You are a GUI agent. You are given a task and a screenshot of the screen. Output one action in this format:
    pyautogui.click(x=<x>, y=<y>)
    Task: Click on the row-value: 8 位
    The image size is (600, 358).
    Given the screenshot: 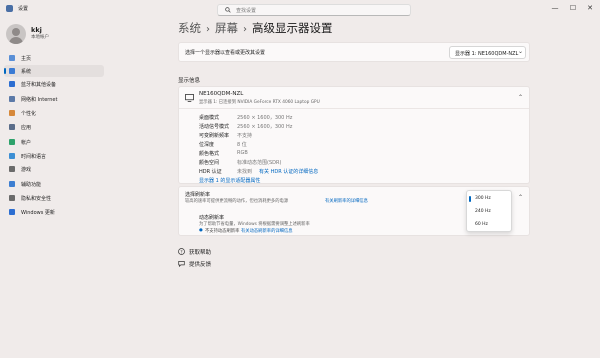 What is the action you would take?
    pyautogui.click(x=242, y=145)
    